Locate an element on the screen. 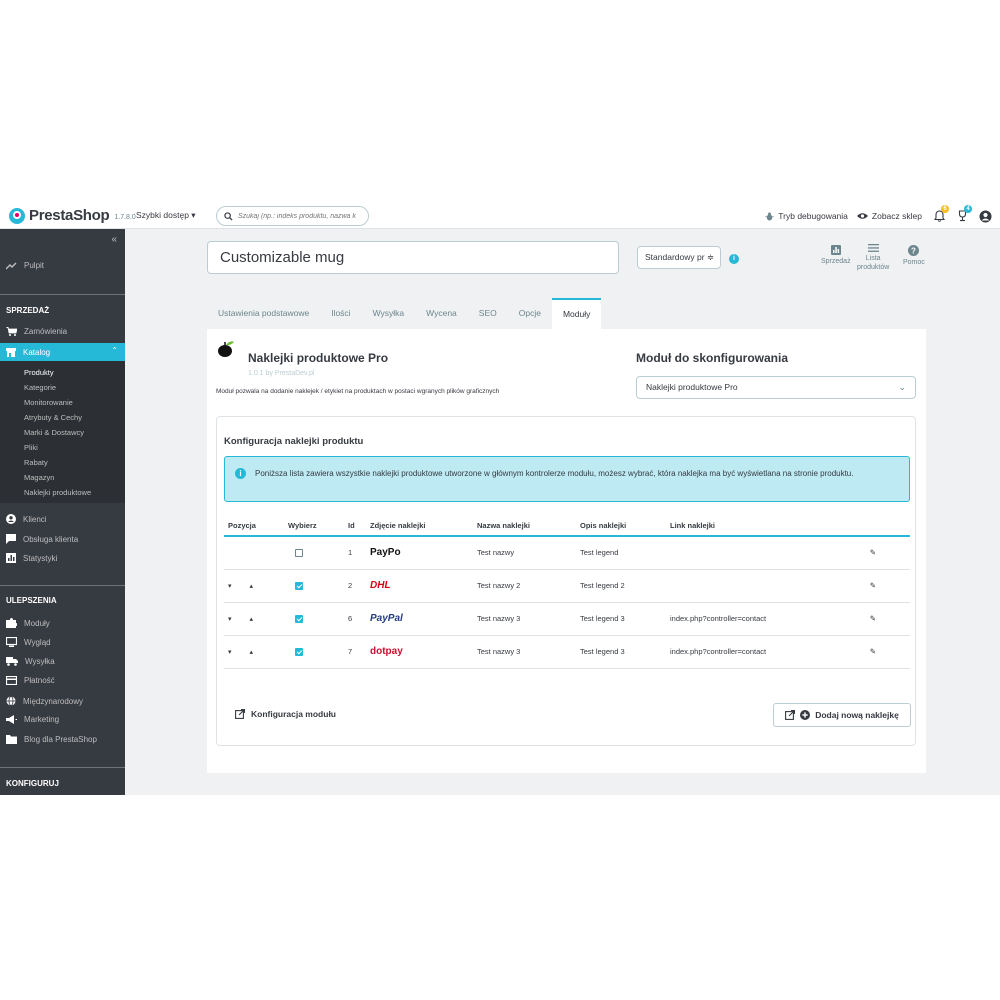 Image resolution: width=1000 pixels, height=1000 pixels. submenu-attributes: Atrybuty & Cechy is located at coordinates (53, 417).